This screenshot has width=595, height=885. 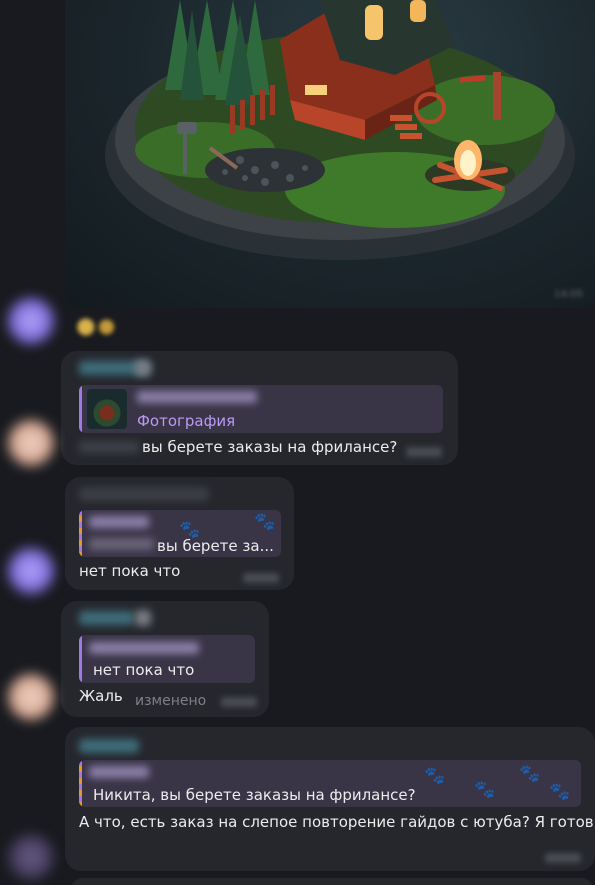 I want to click on emoji-reaction-blurred, so click(x=95, y=327).